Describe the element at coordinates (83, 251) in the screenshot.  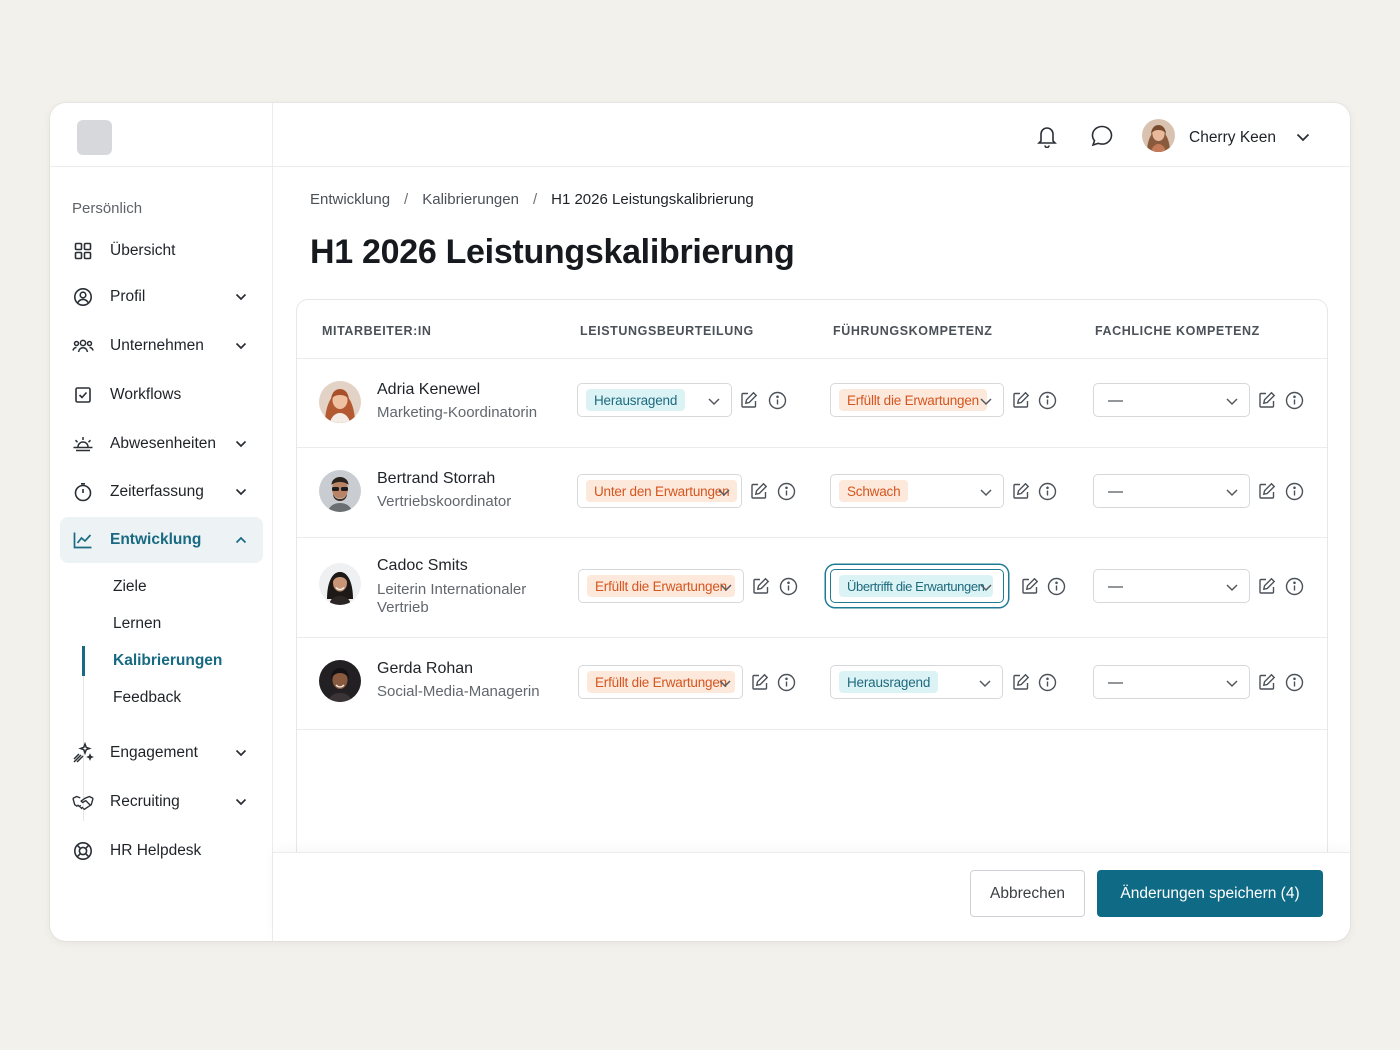
I see `grid-icon` at that location.